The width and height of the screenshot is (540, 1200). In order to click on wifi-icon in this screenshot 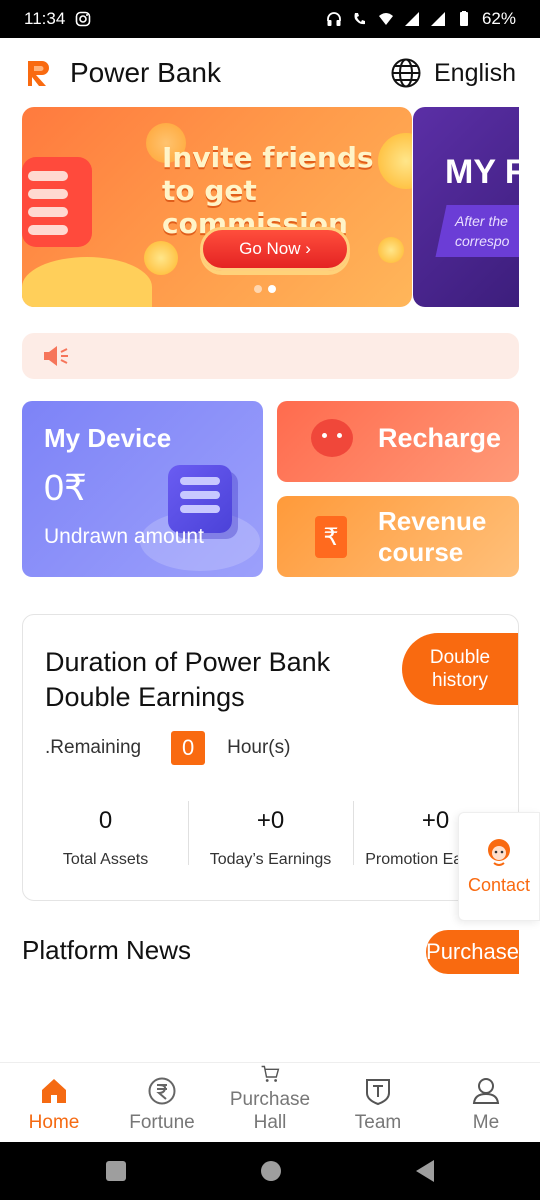, I will do `click(385, 19)`.